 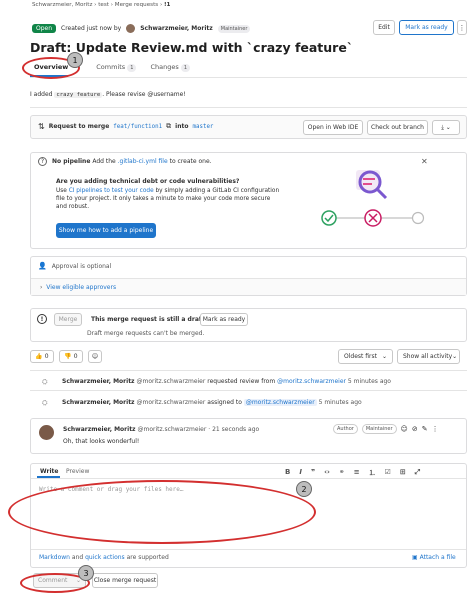 I want to click on author-link: Schwarzmeier, Moritz, so click(x=176, y=28).